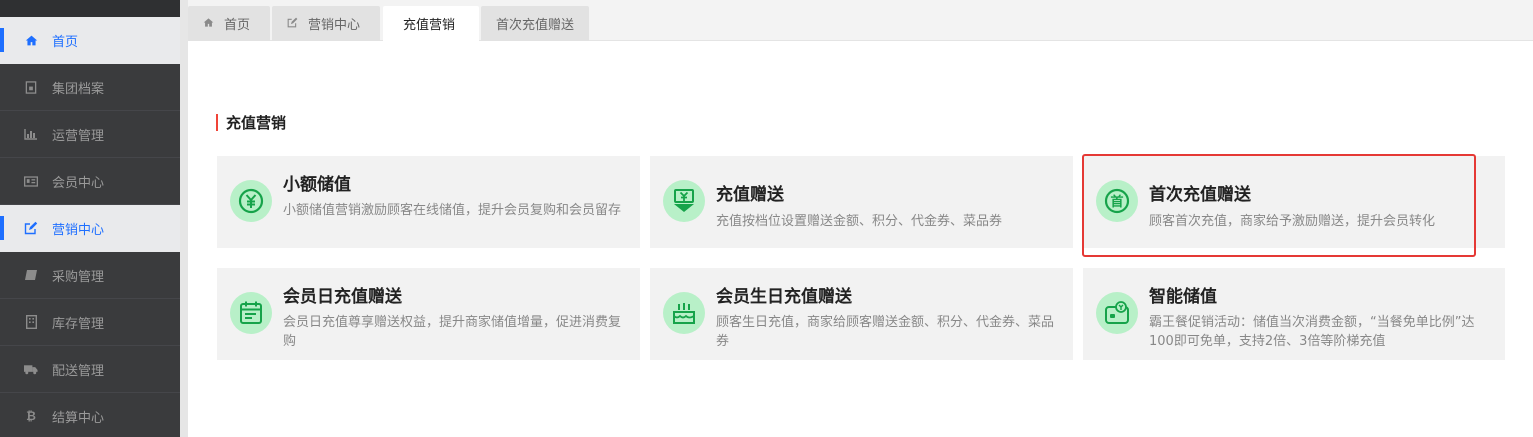  What do you see at coordinates (251, 122) in the screenshot?
I see `section-title: 充值营销` at bounding box center [251, 122].